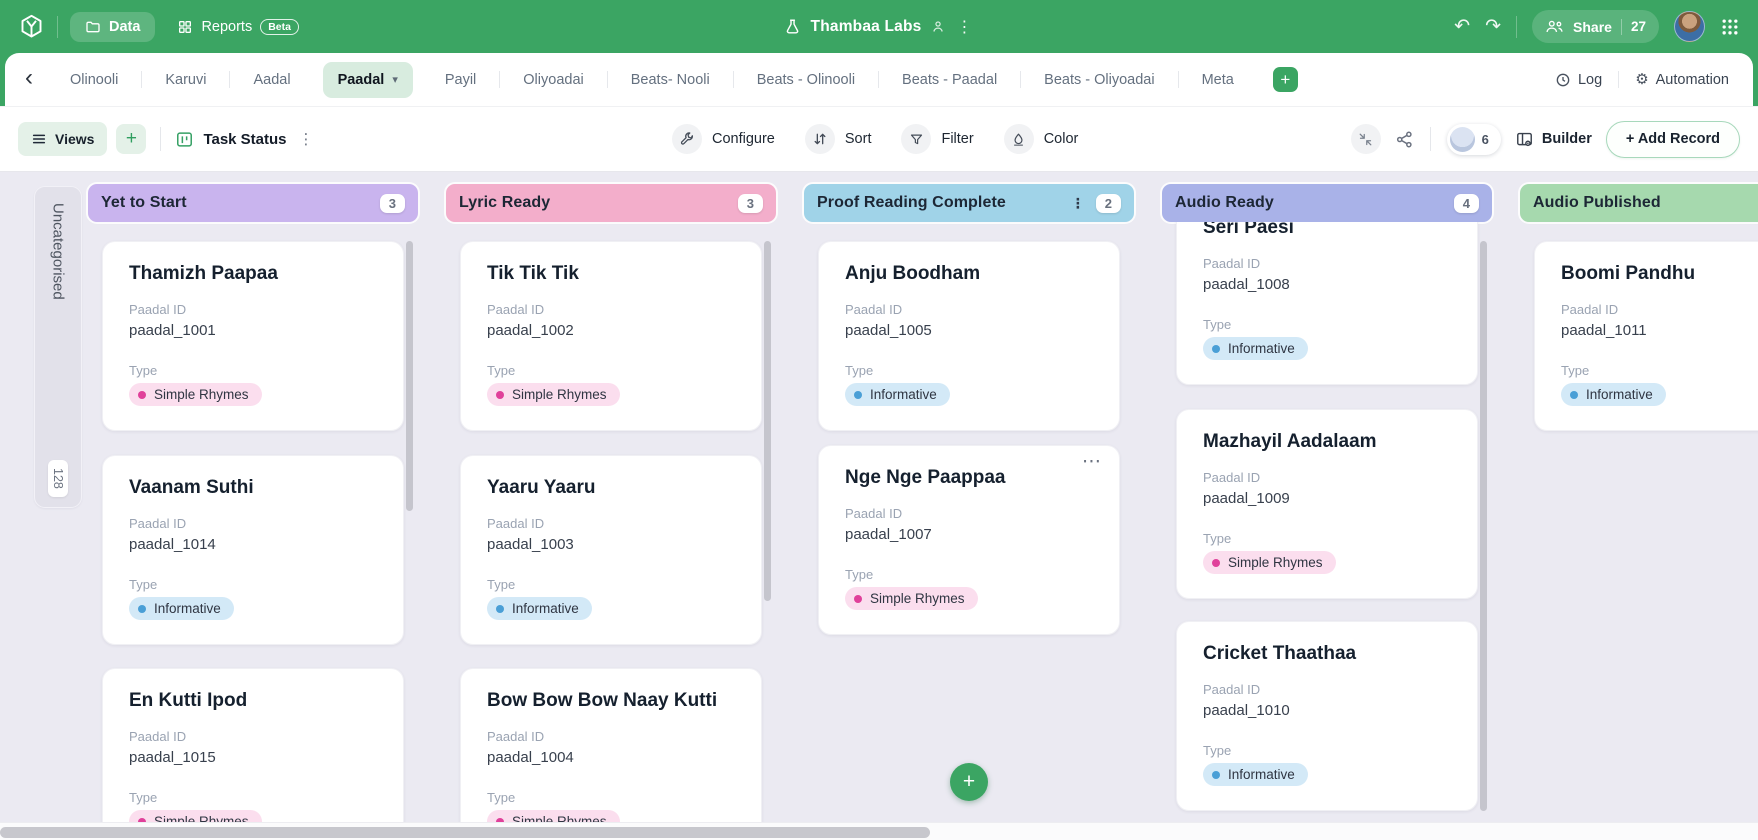 Image resolution: width=1758 pixels, height=840 pixels. I want to click on folder-icon, so click(93, 27).